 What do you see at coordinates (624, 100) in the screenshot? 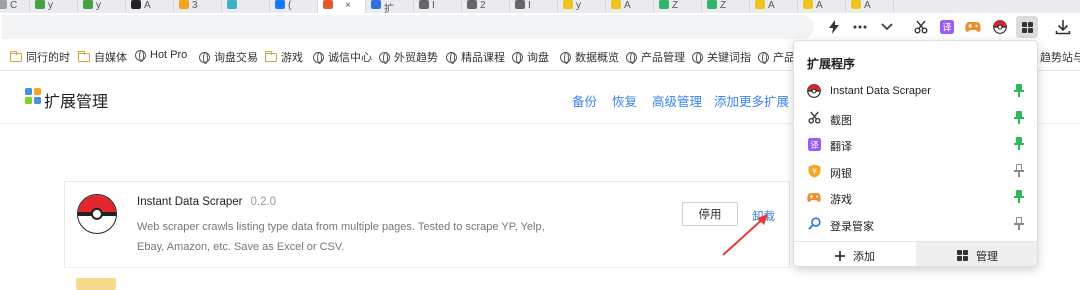
I see `restore-link: 恢复` at bounding box center [624, 100].